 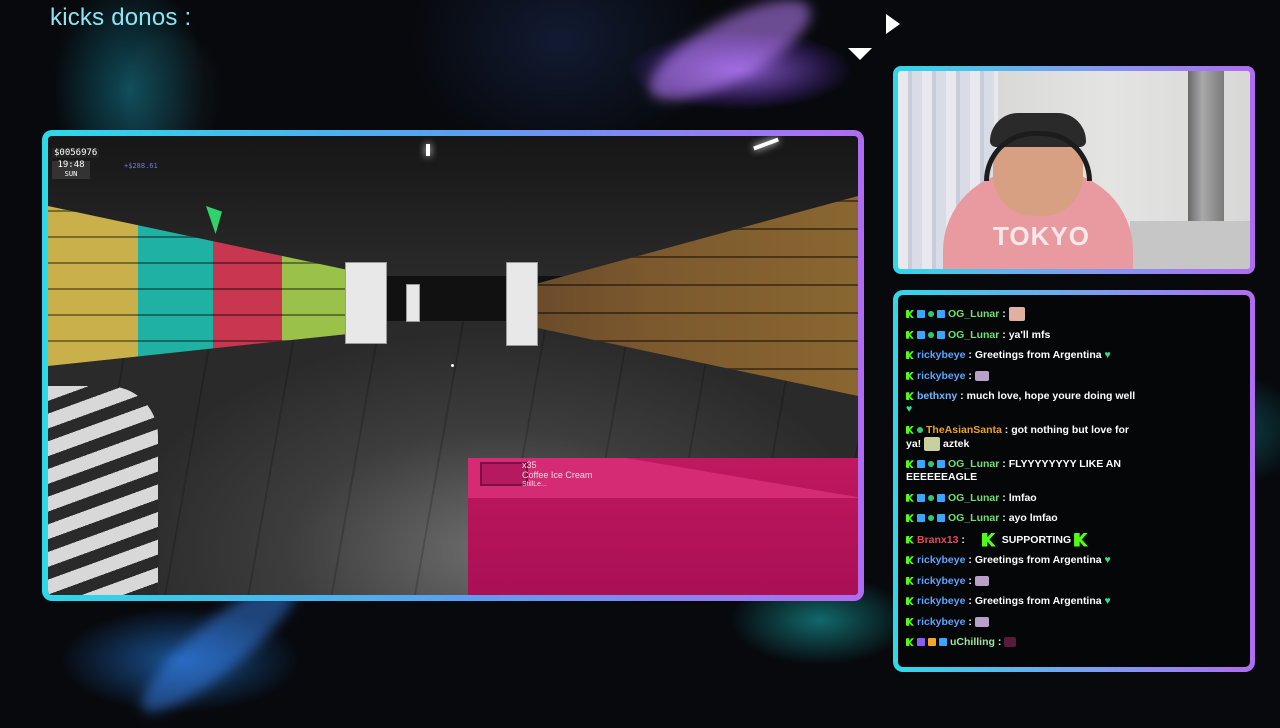 I want to click on chat-message: OG_Lunar : lmfao, so click(x=1021, y=498).